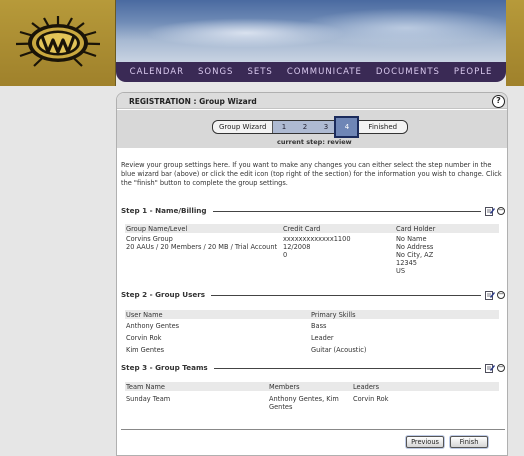 This screenshot has height=456, width=524. What do you see at coordinates (259, 72) in the screenshot?
I see `nav-sets: SETS` at bounding box center [259, 72].